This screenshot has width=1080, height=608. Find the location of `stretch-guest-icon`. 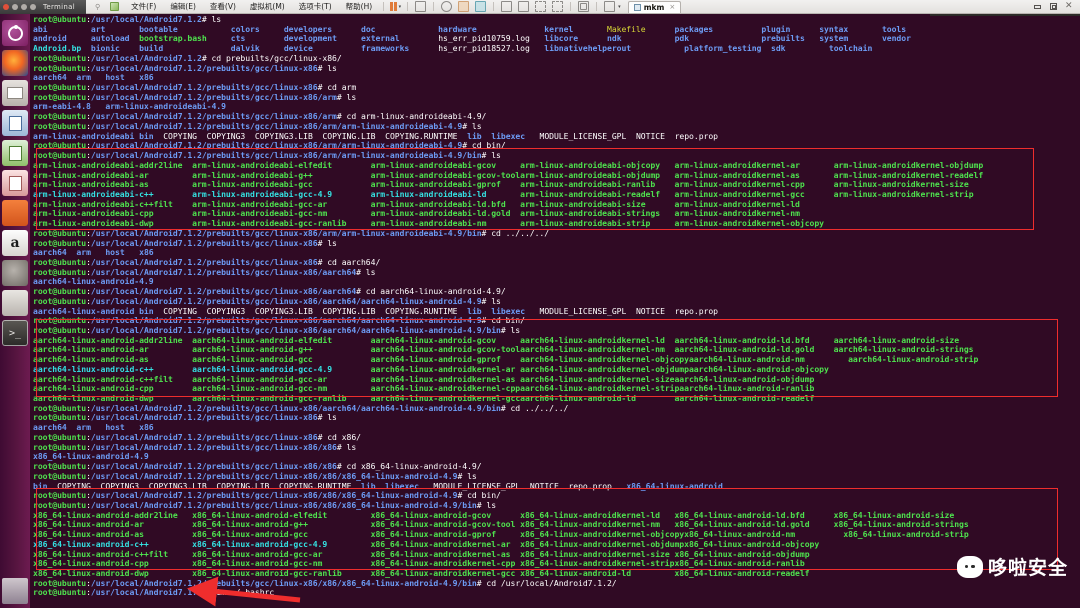

stretch-guest-icon is located at coordinates (610, 6).